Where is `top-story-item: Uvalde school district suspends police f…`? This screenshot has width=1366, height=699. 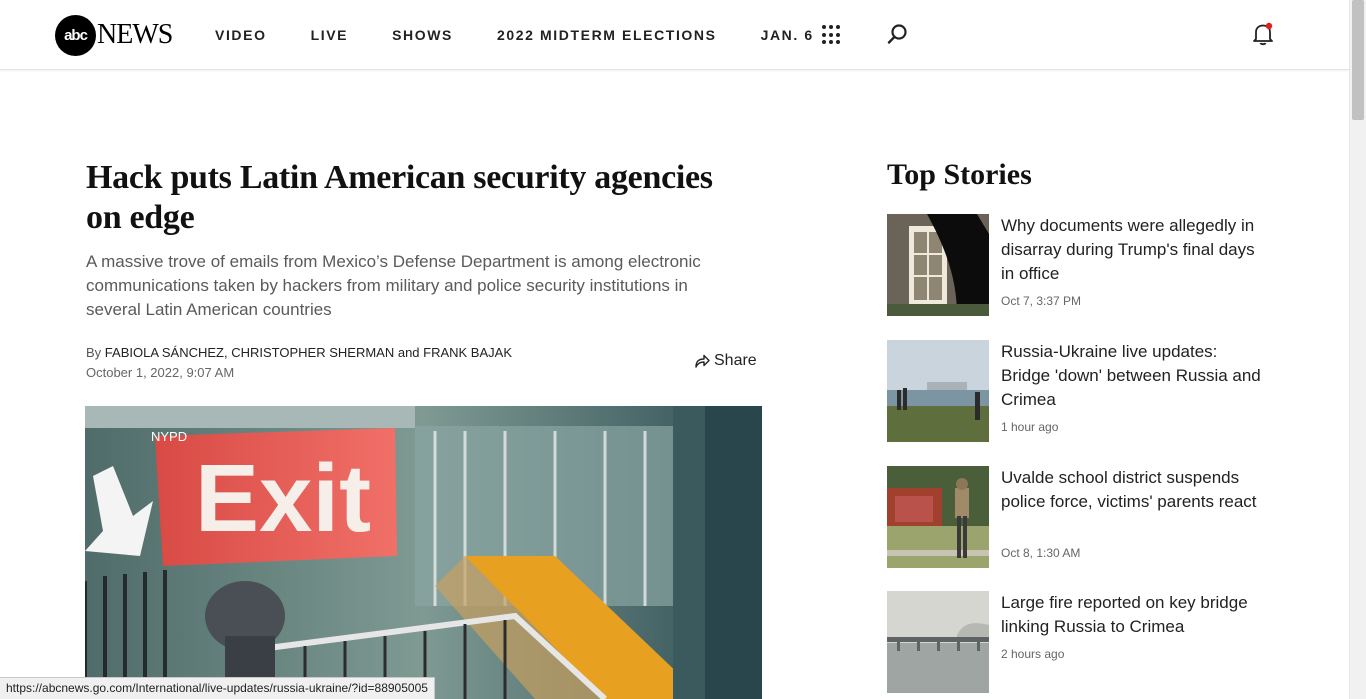 top-story-item: Uvalde school district suspends police f… is located at coordinates (1077, 517).